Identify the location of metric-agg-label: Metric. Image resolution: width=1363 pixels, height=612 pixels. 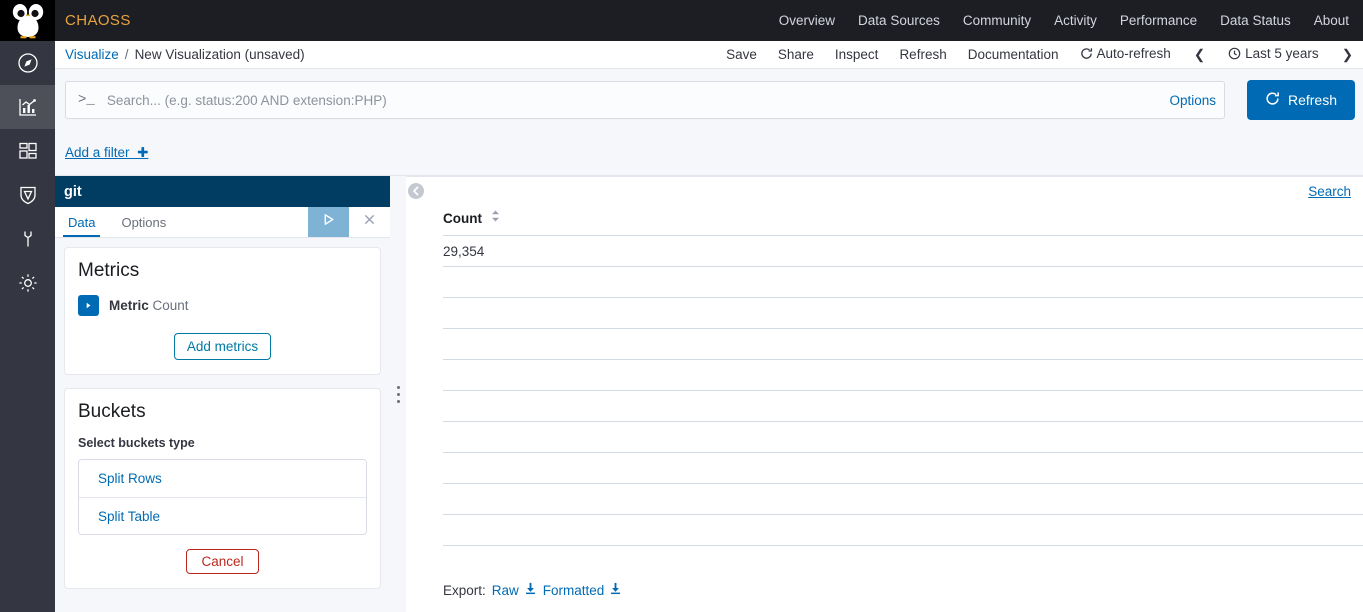
(129, 305).